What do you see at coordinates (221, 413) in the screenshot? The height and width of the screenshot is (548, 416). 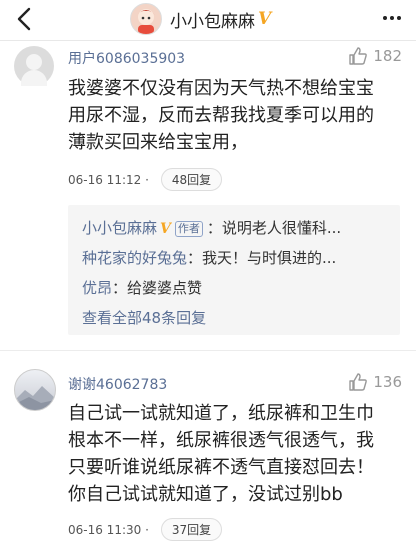 I see `comment-text-line: 自己试一试就知道了，纸尿裤和卫生巾` at bounding box center [221, 413].